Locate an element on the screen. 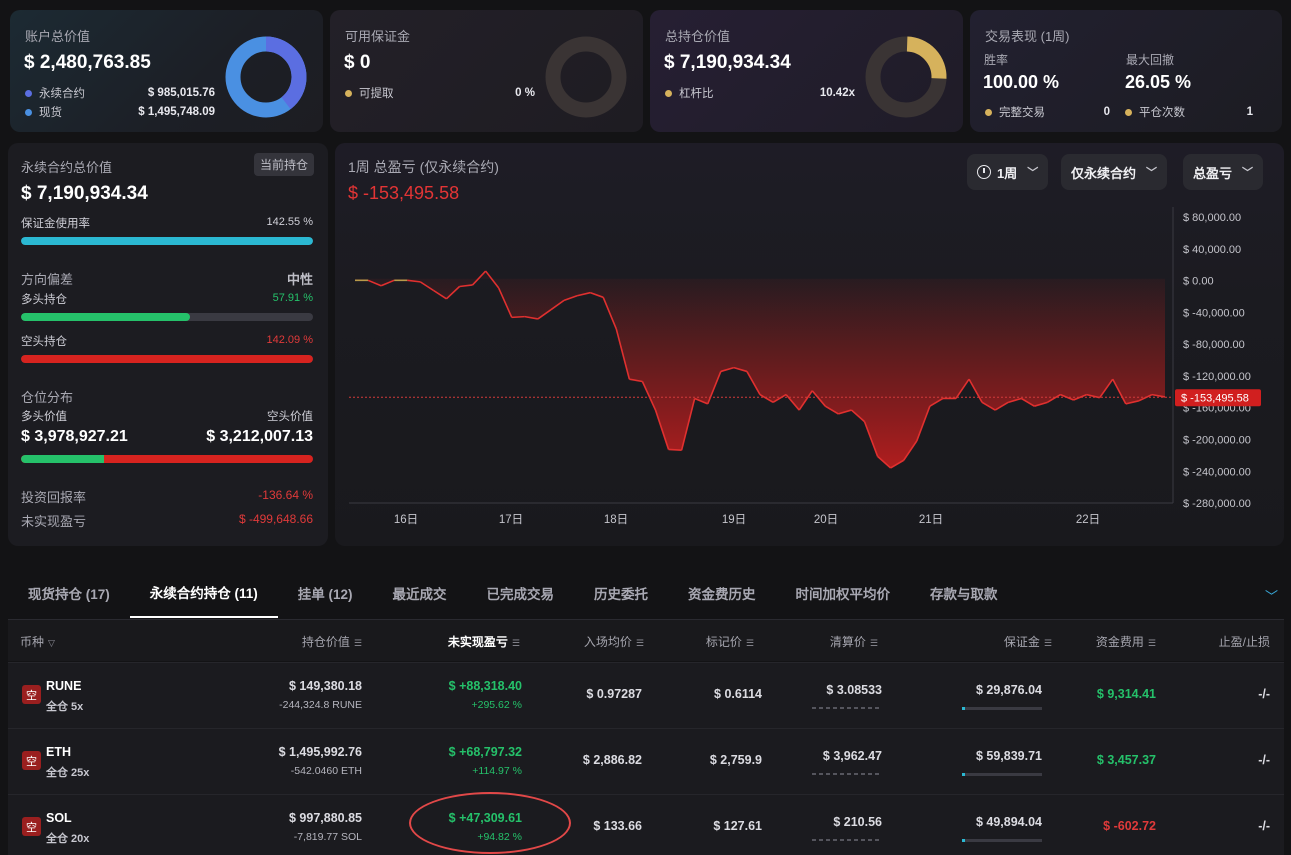 Image resolution: width=1291 pixels, height=855 pixels. x-tick-label: 21日 is located at coordinates (931, 520).